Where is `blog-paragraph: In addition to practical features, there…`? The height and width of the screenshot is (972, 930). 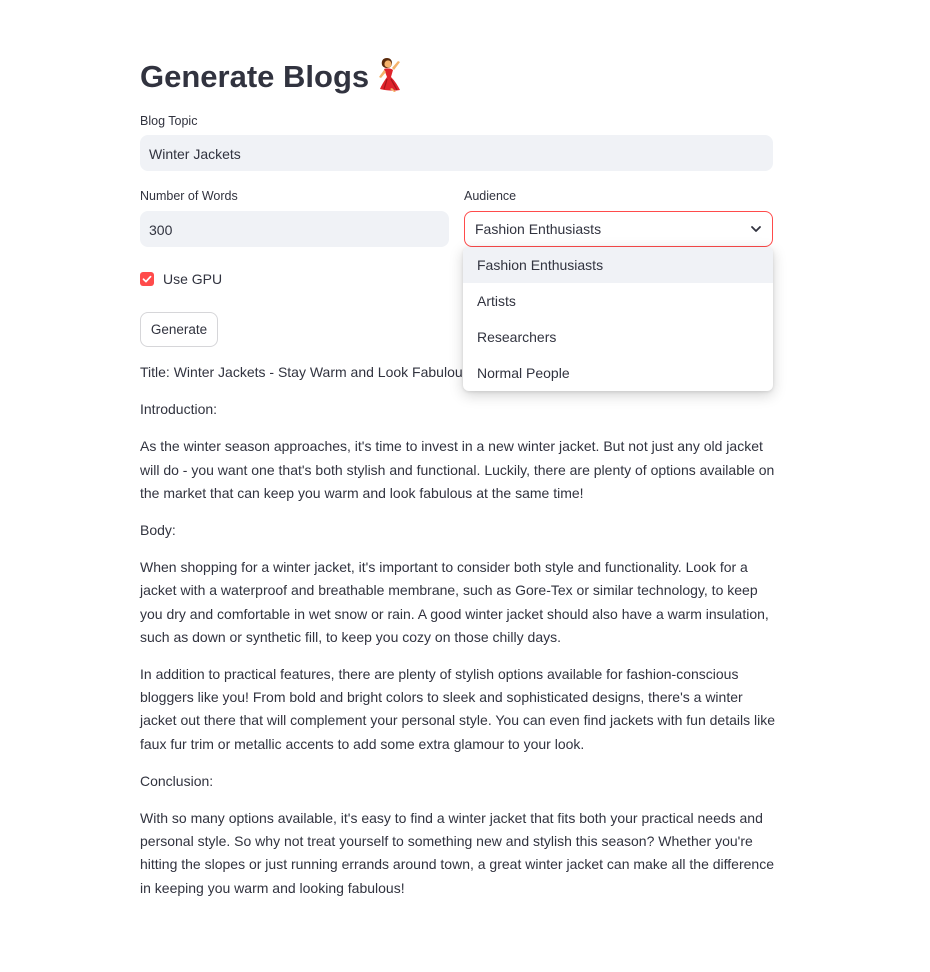 blog-paragraph: In addition to practical features, there… is located at coordinates (458, 709).